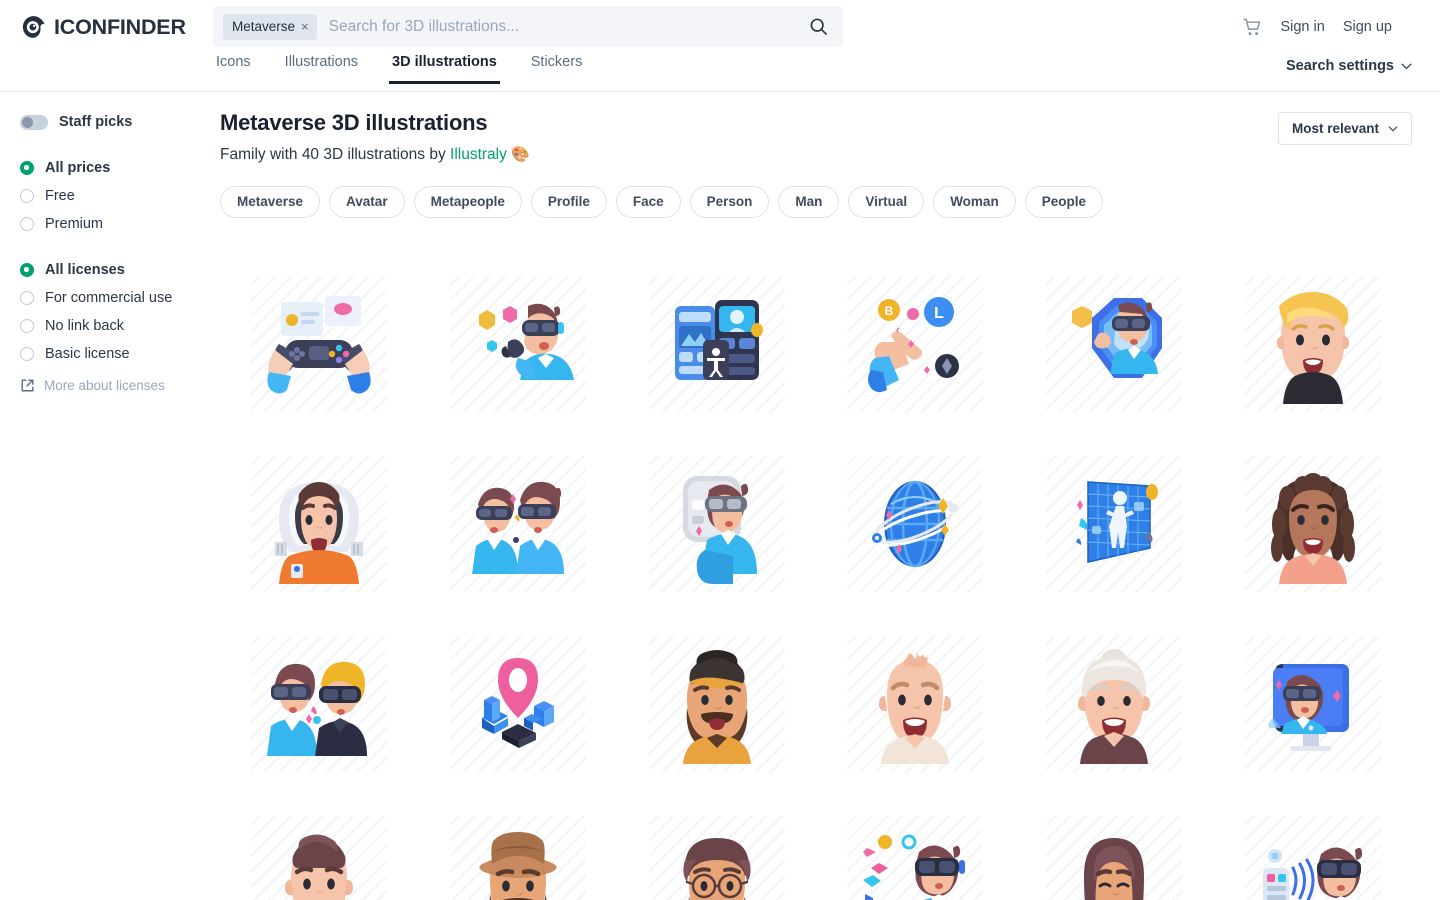  I want to click on vr-shapes-person-illustration-icon, so click(915, 858).